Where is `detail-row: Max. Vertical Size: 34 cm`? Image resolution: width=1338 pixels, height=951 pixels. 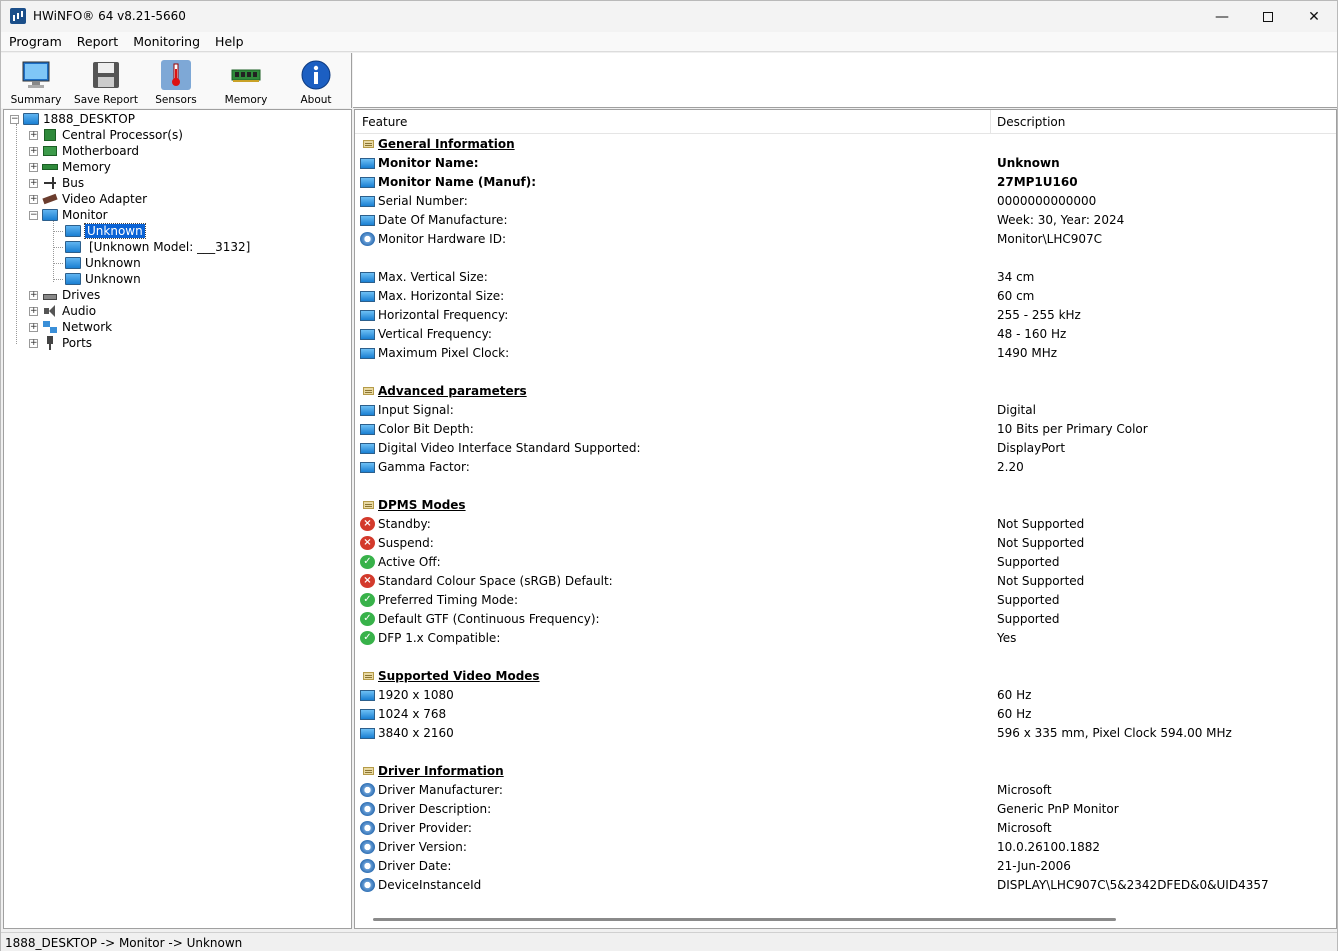 detail-row: Max. Vertical Size: 34 cm is located at coordinates (845, 277).